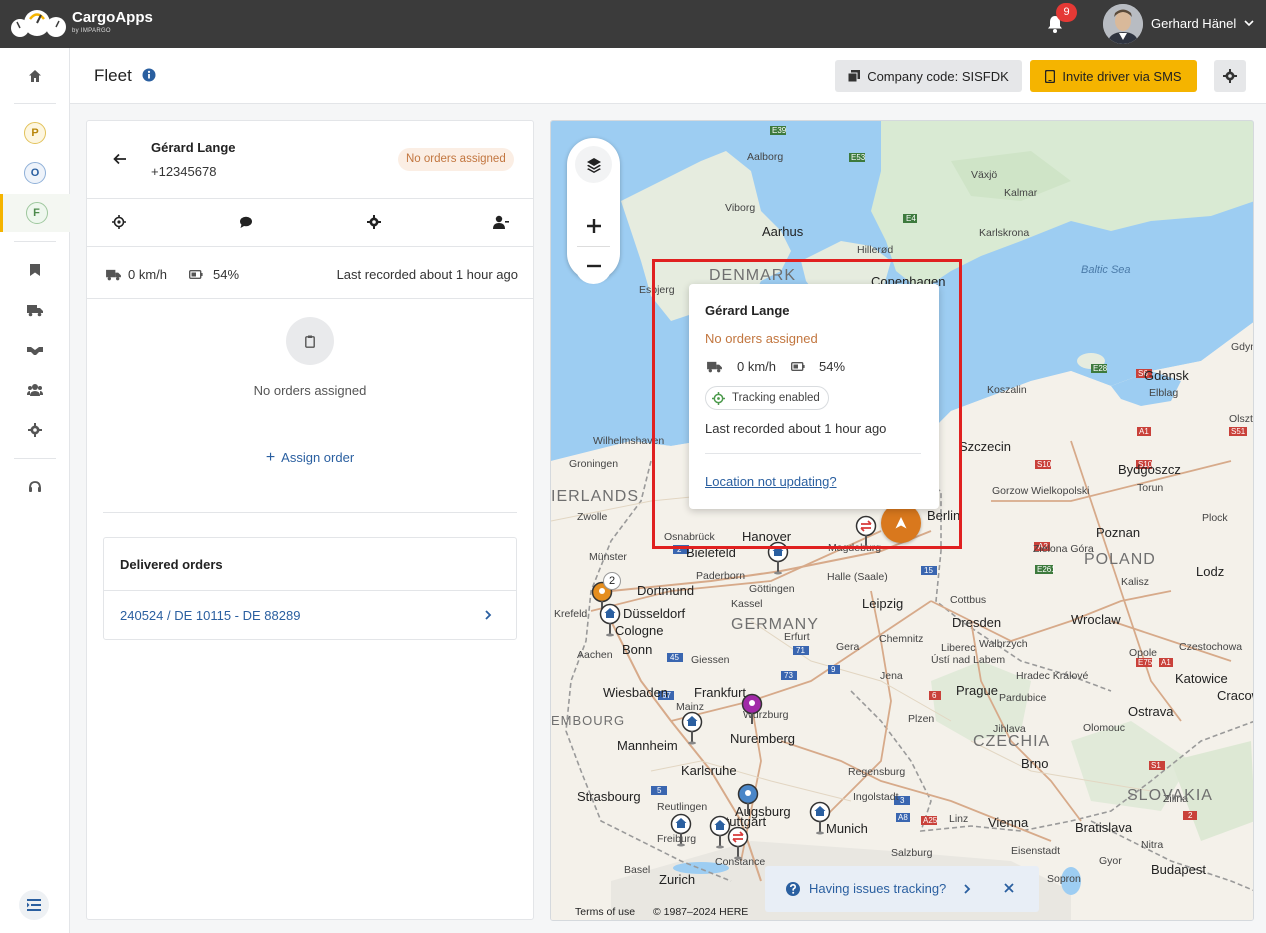  I want to click on zoom-in-button, so click(593, 225).